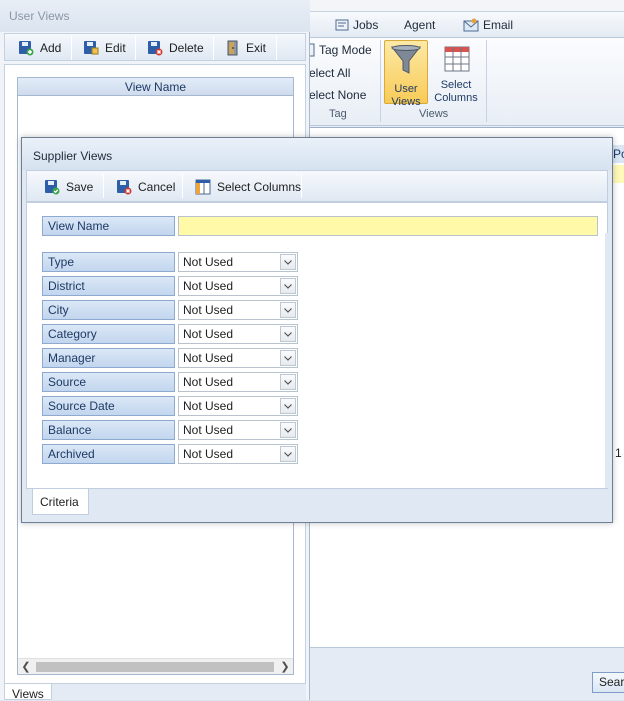  What do you see at coordinates (606, 360) in the screenshot?
I see `panel-edge-rail` at bounding box center [606, 360].